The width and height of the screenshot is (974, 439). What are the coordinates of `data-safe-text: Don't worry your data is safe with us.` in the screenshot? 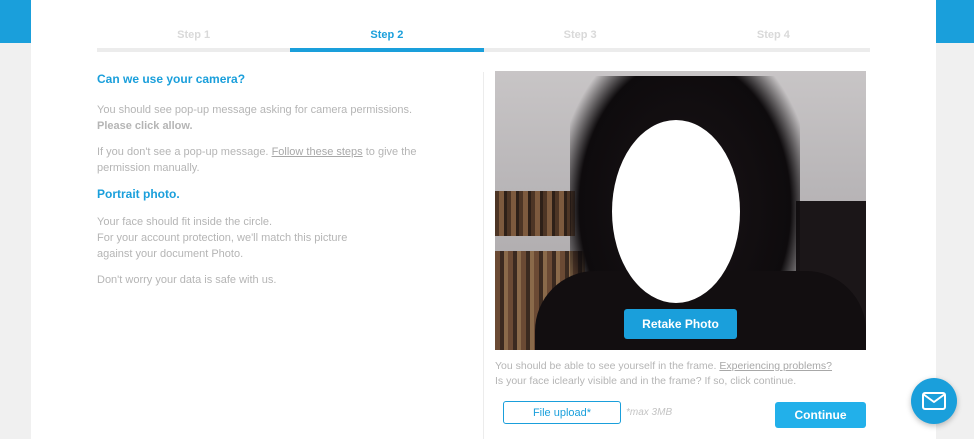 It's located at (187, 280).